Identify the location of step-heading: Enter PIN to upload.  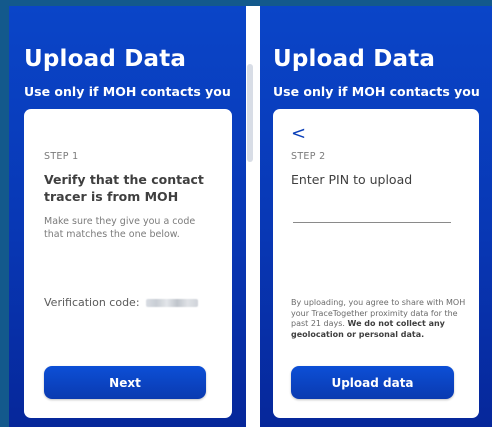
(352, 179).